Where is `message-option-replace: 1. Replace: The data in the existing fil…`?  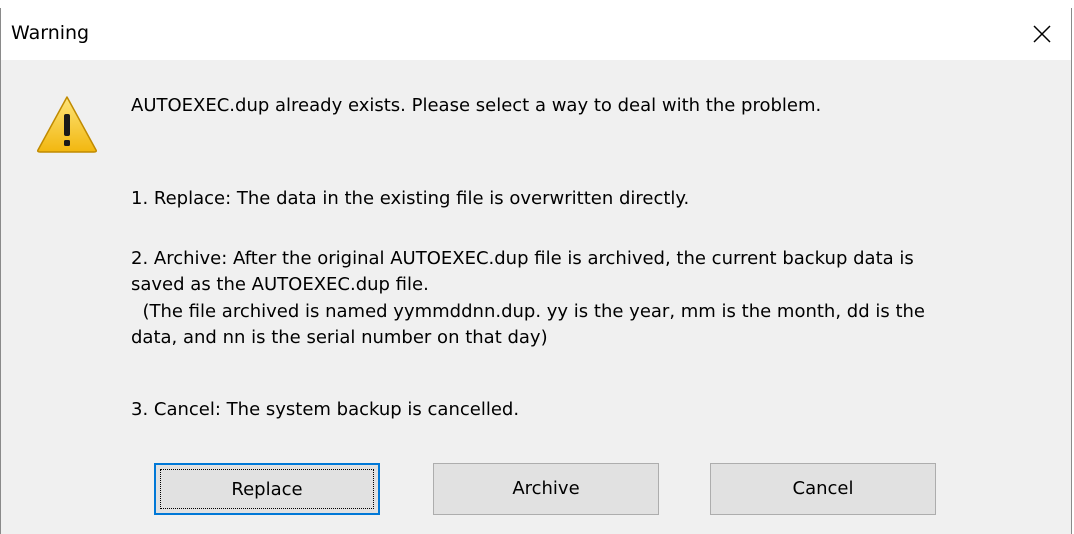 message-option-replace: 1. Replace: The data in the existing fil… is located at coordinates (410, 198).